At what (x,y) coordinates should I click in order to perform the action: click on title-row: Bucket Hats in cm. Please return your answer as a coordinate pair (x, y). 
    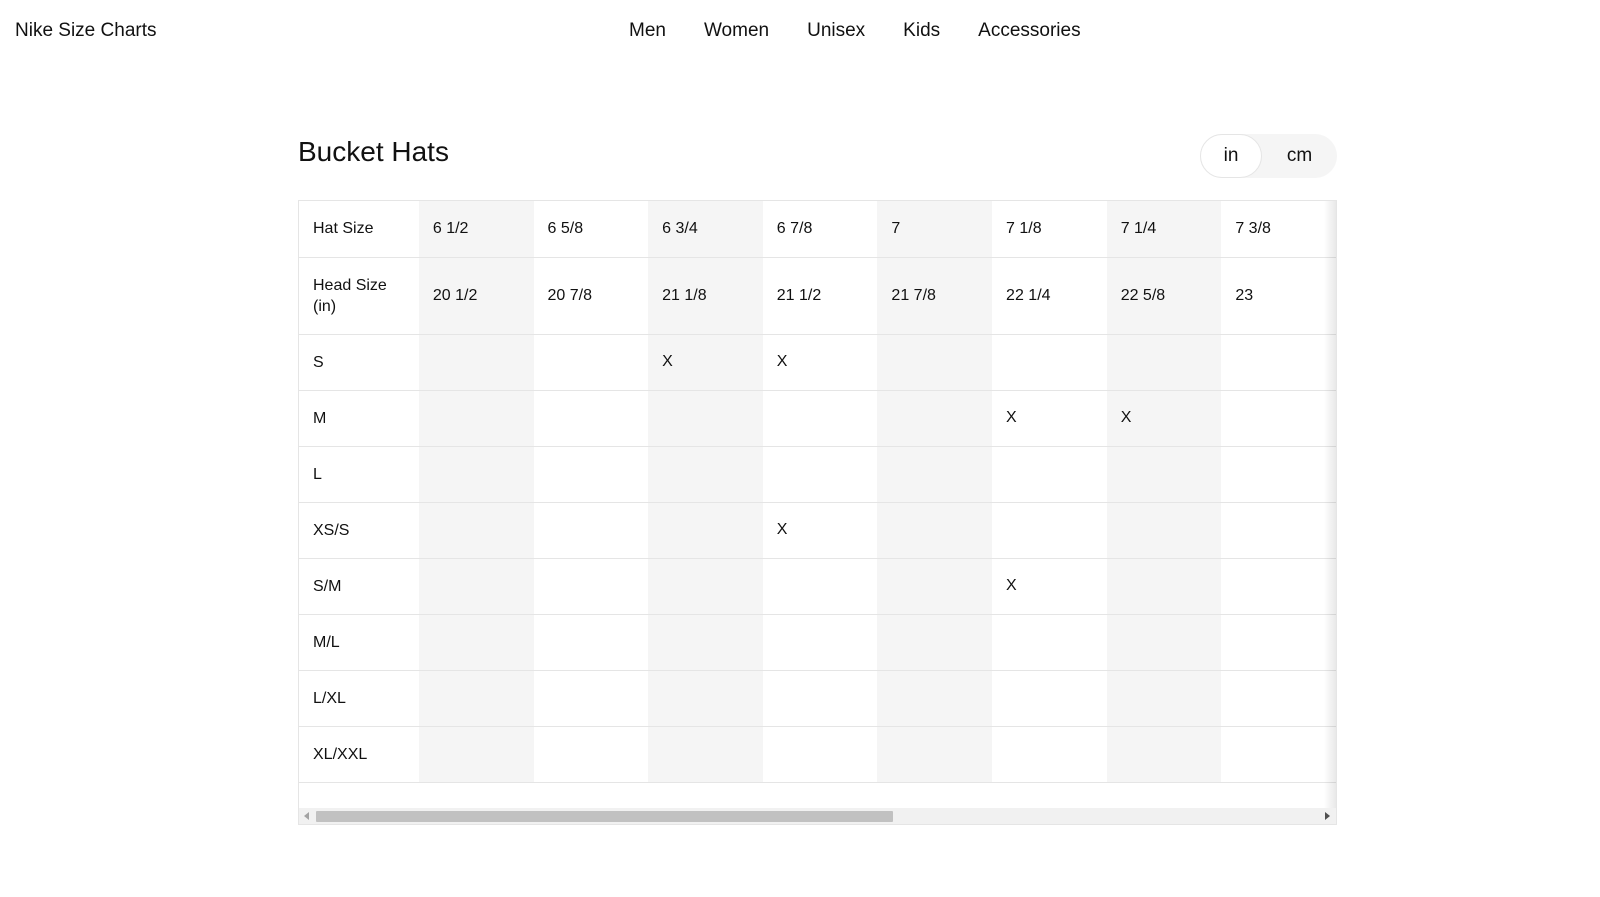
    Looking at the image, I should click on (817, 165).